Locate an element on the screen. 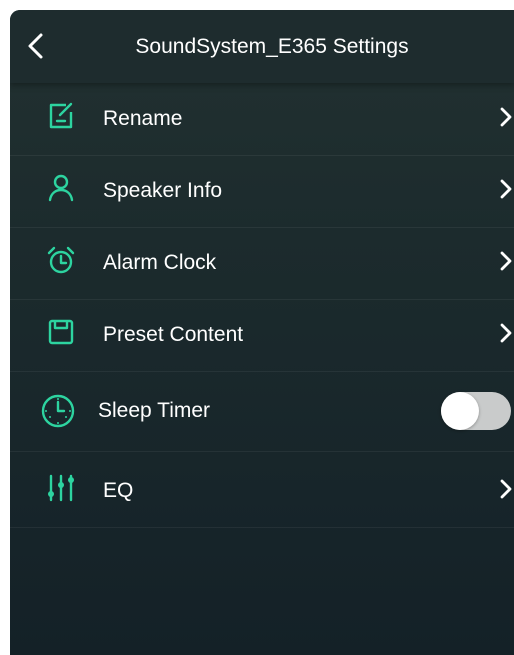  setting-rename: Rename is located at coordinates (262, 119).